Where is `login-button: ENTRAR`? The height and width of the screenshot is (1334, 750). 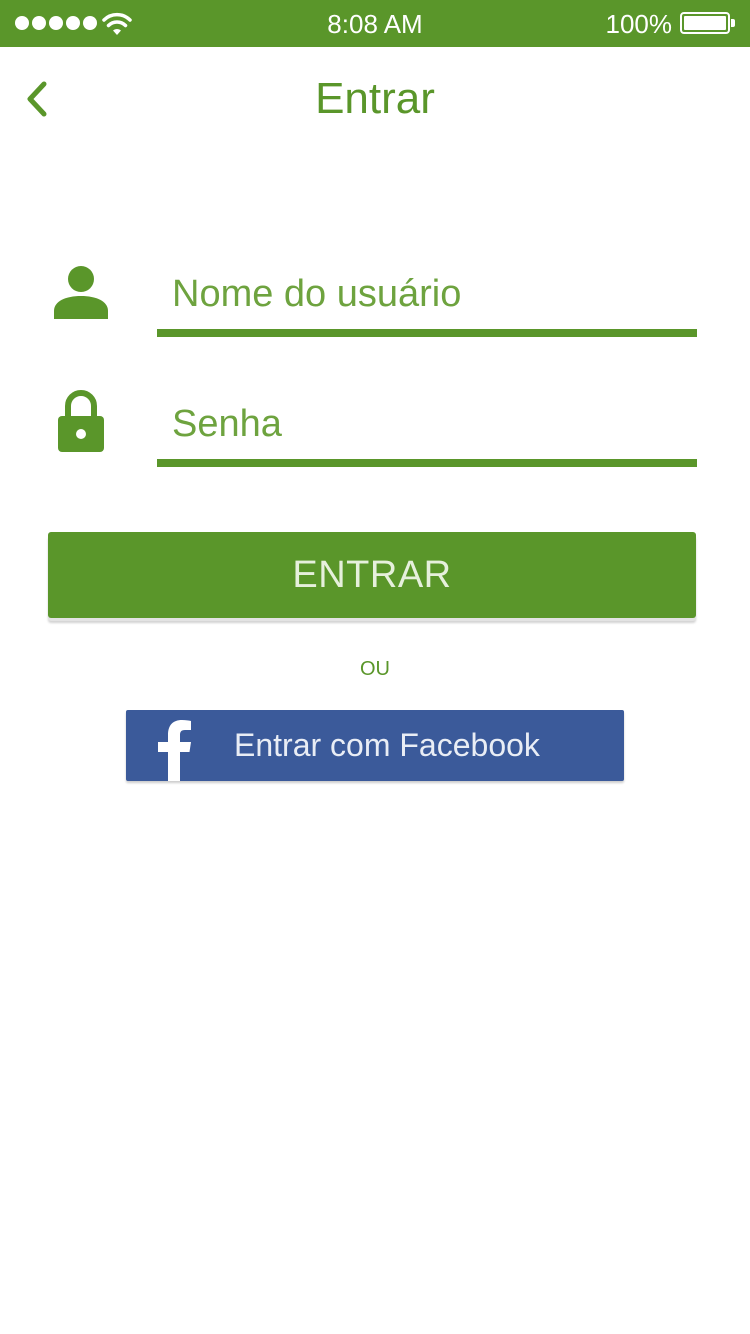
login-button: ENTRAR is located at coordinates (372, 575).